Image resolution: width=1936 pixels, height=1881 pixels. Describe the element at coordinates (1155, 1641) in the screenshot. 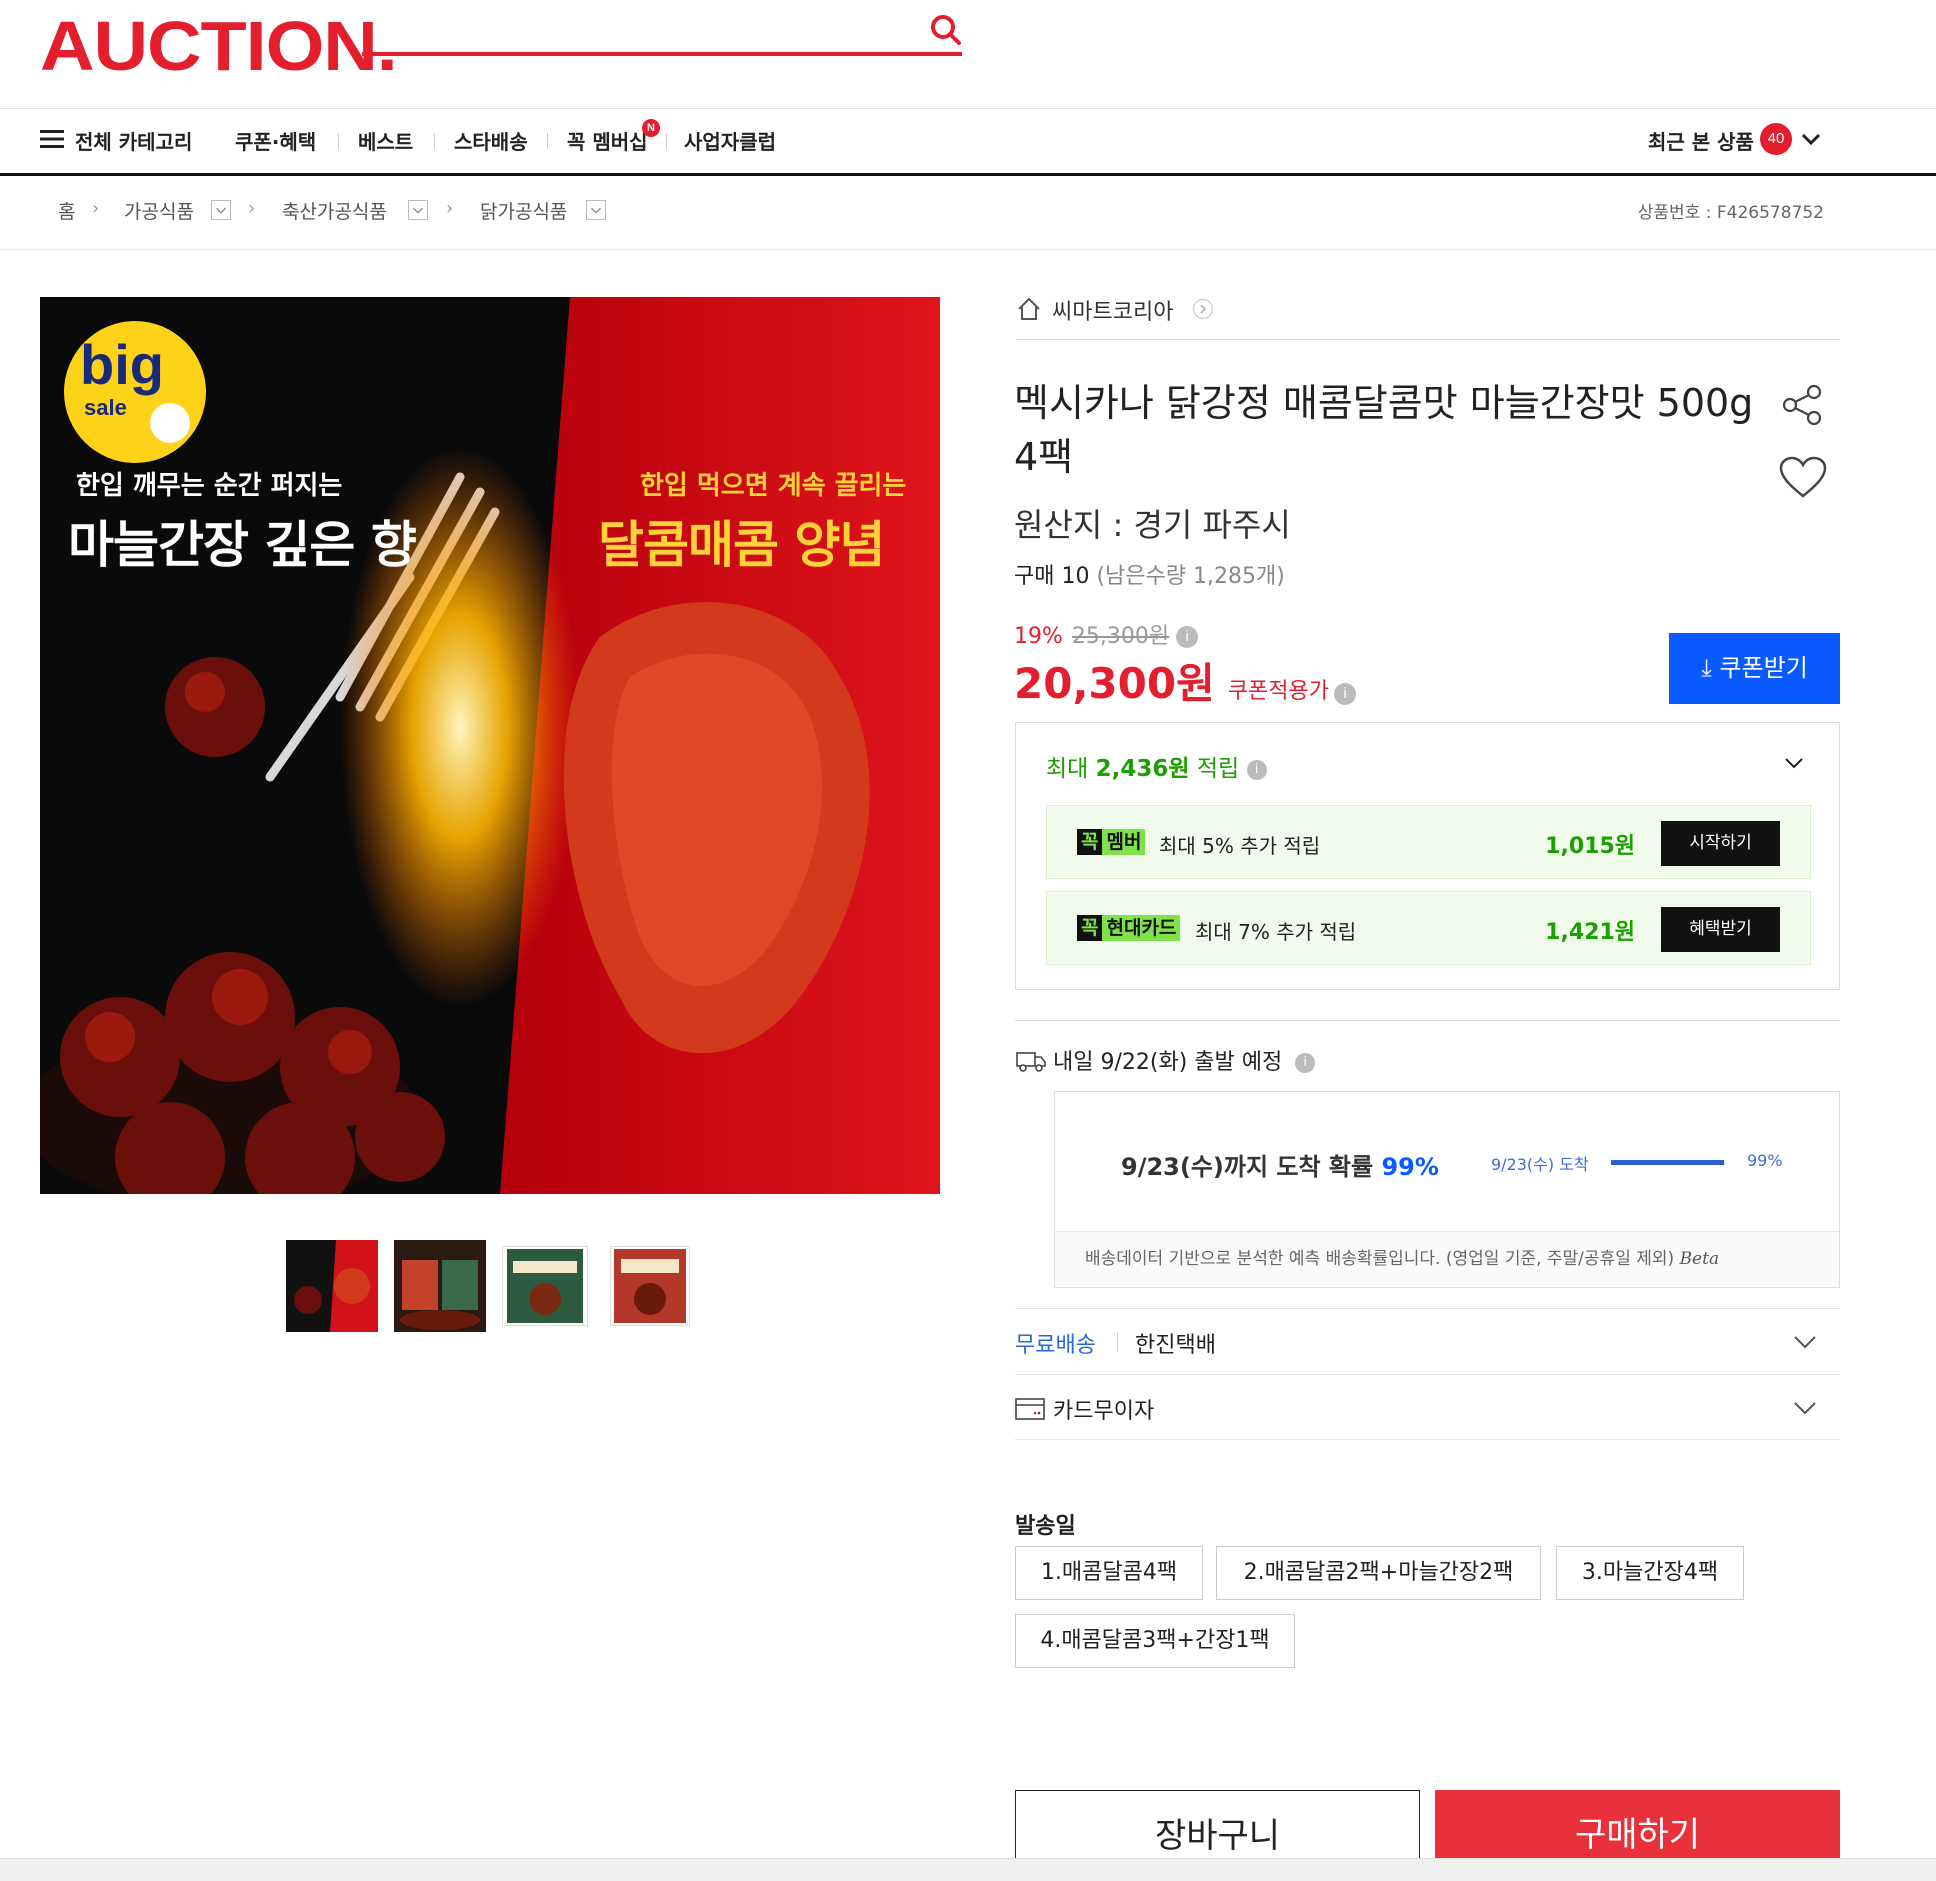

I see `option-button-4: 4.매콤달콤3팩+간장1팩` at that location.